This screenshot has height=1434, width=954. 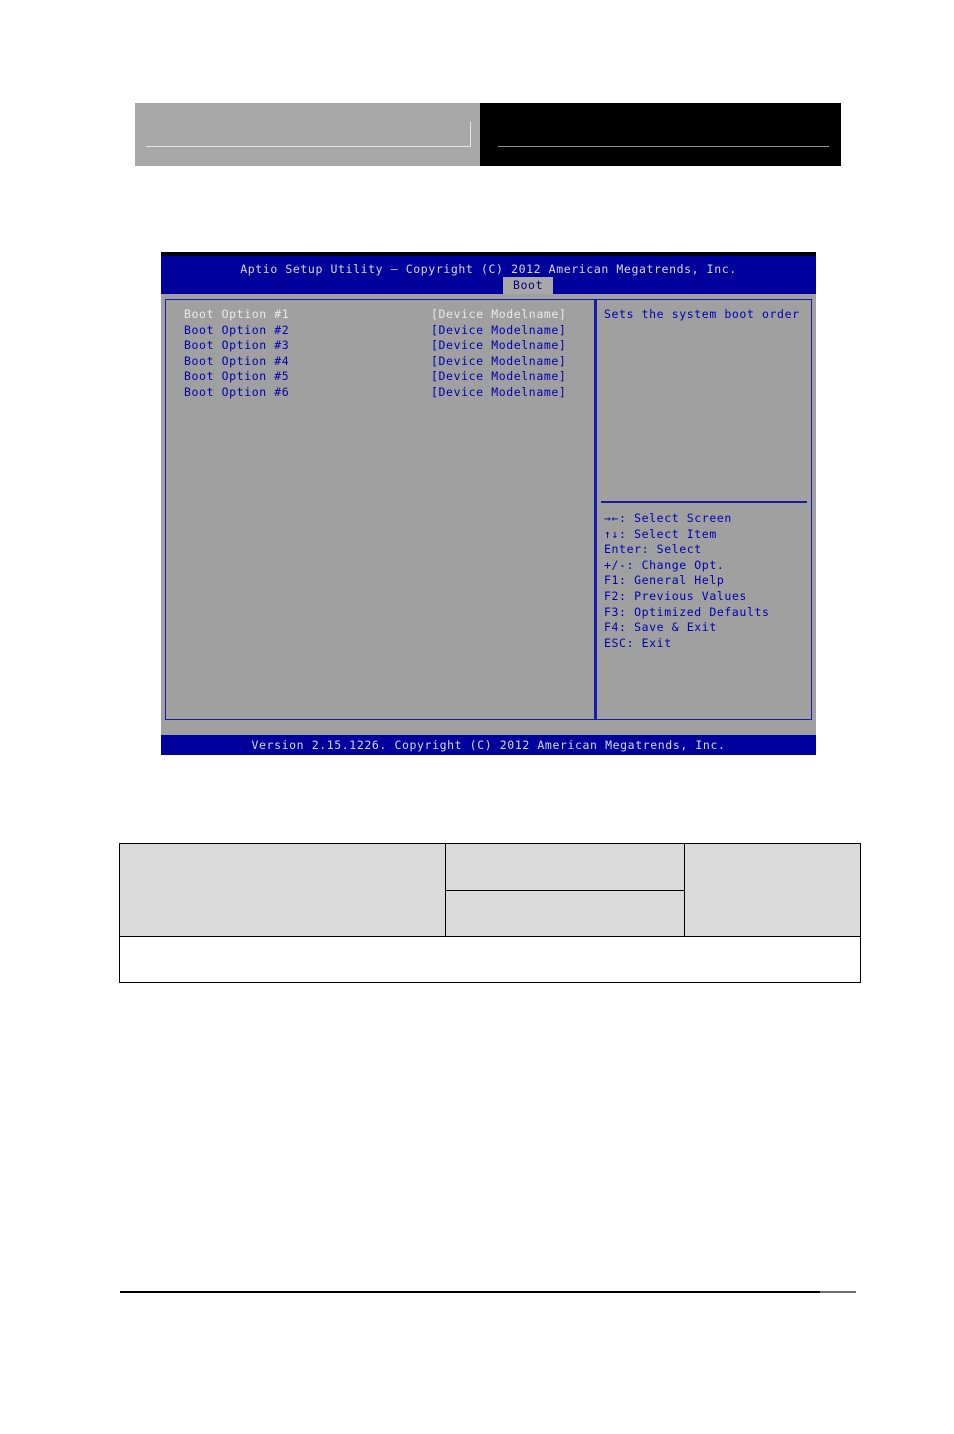 I want to click on spec-cell-option-top, so click(x=565, y=867).